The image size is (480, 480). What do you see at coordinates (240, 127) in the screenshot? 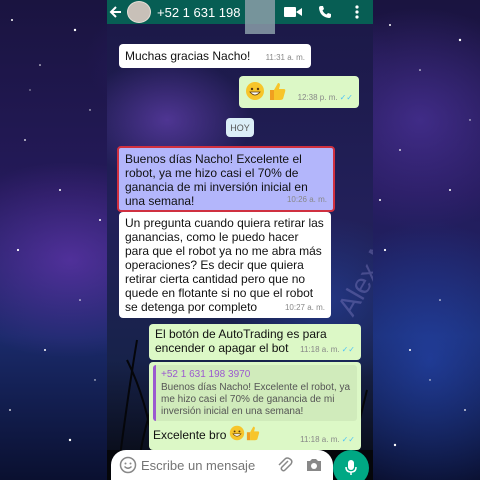
I see `day-separator: HOY` at bounding box center [240, 127].